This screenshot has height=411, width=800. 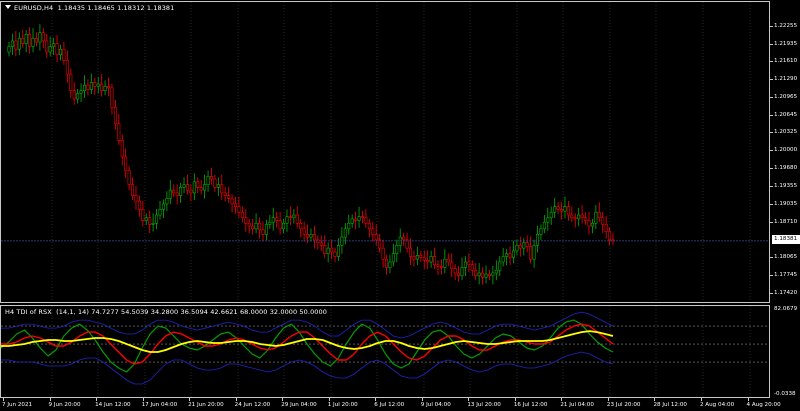 What do you see at coordinates (8, 7) in the screenshot?
I see `dropdown-triangle-icon` at bounding box center [8, 7].